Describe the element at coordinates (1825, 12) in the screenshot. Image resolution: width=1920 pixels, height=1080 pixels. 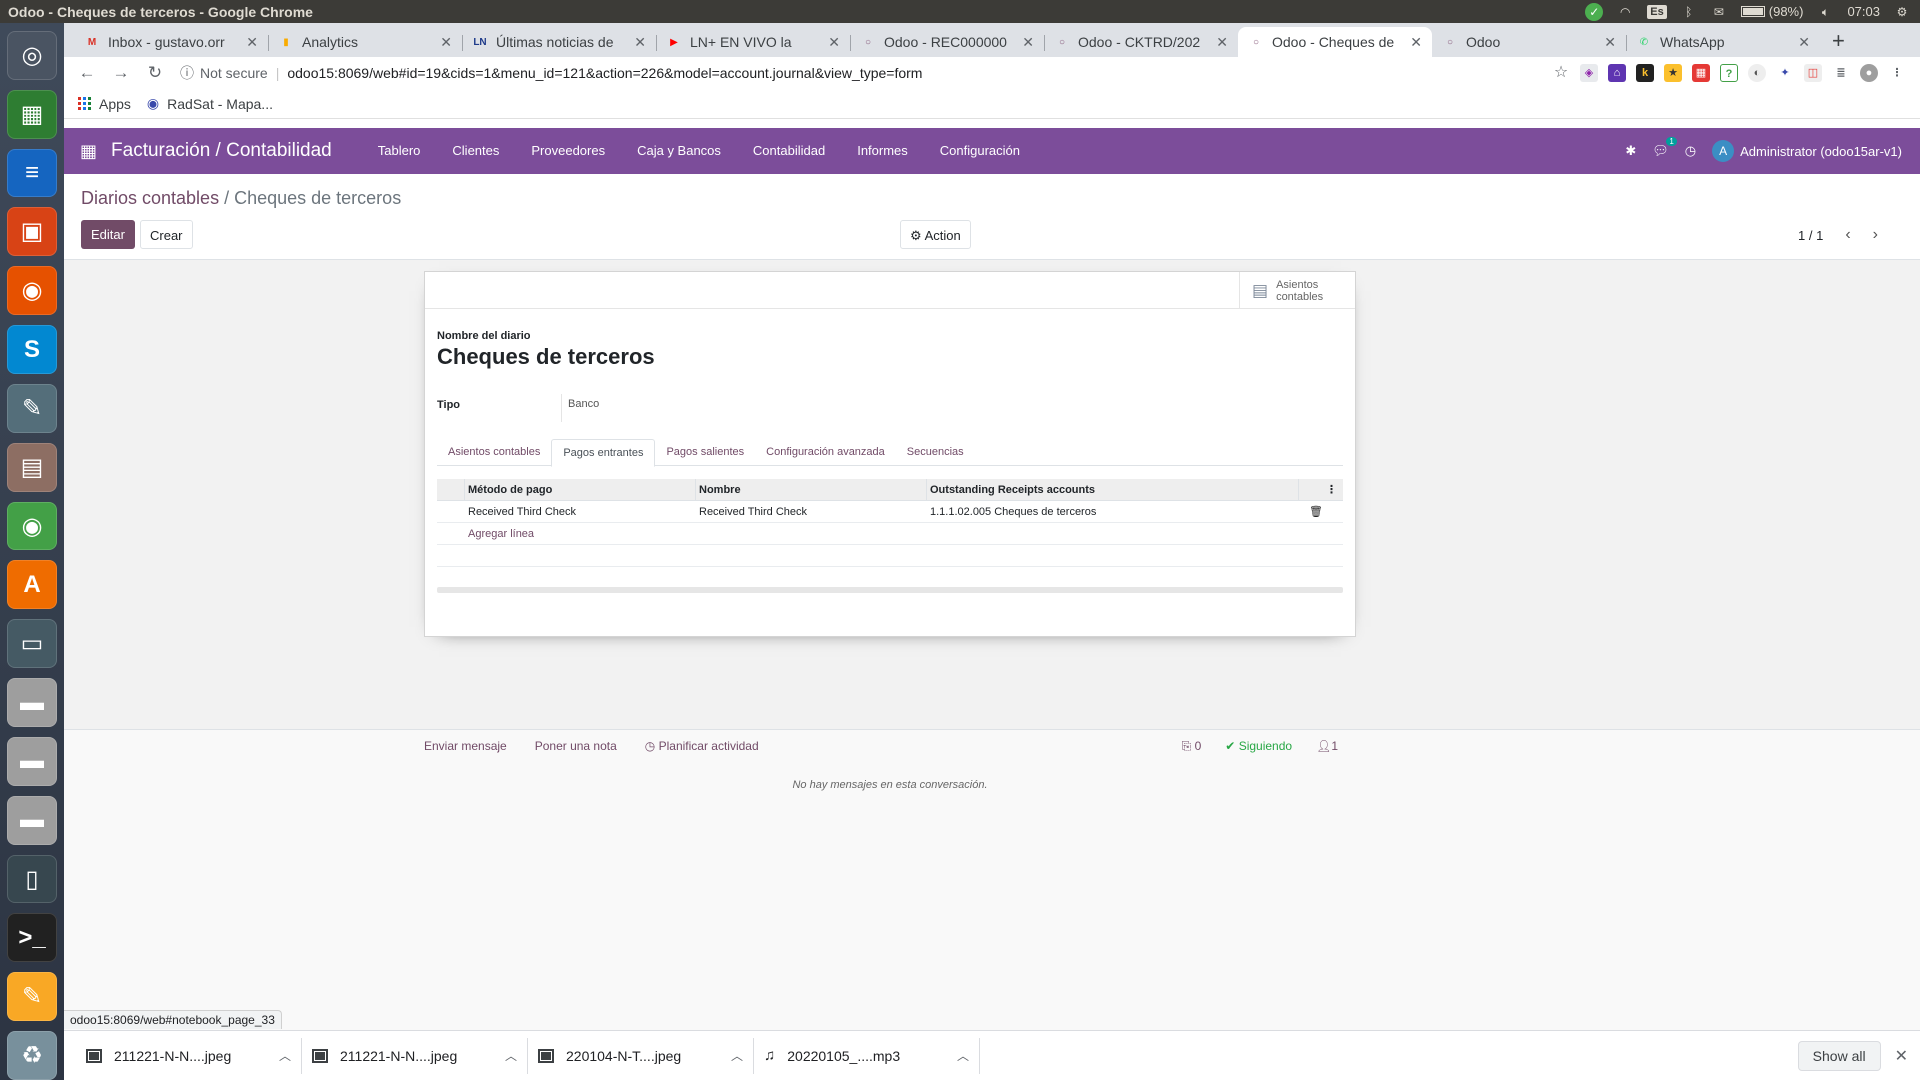
I see `volume-icon: 🔈︎` at that location.